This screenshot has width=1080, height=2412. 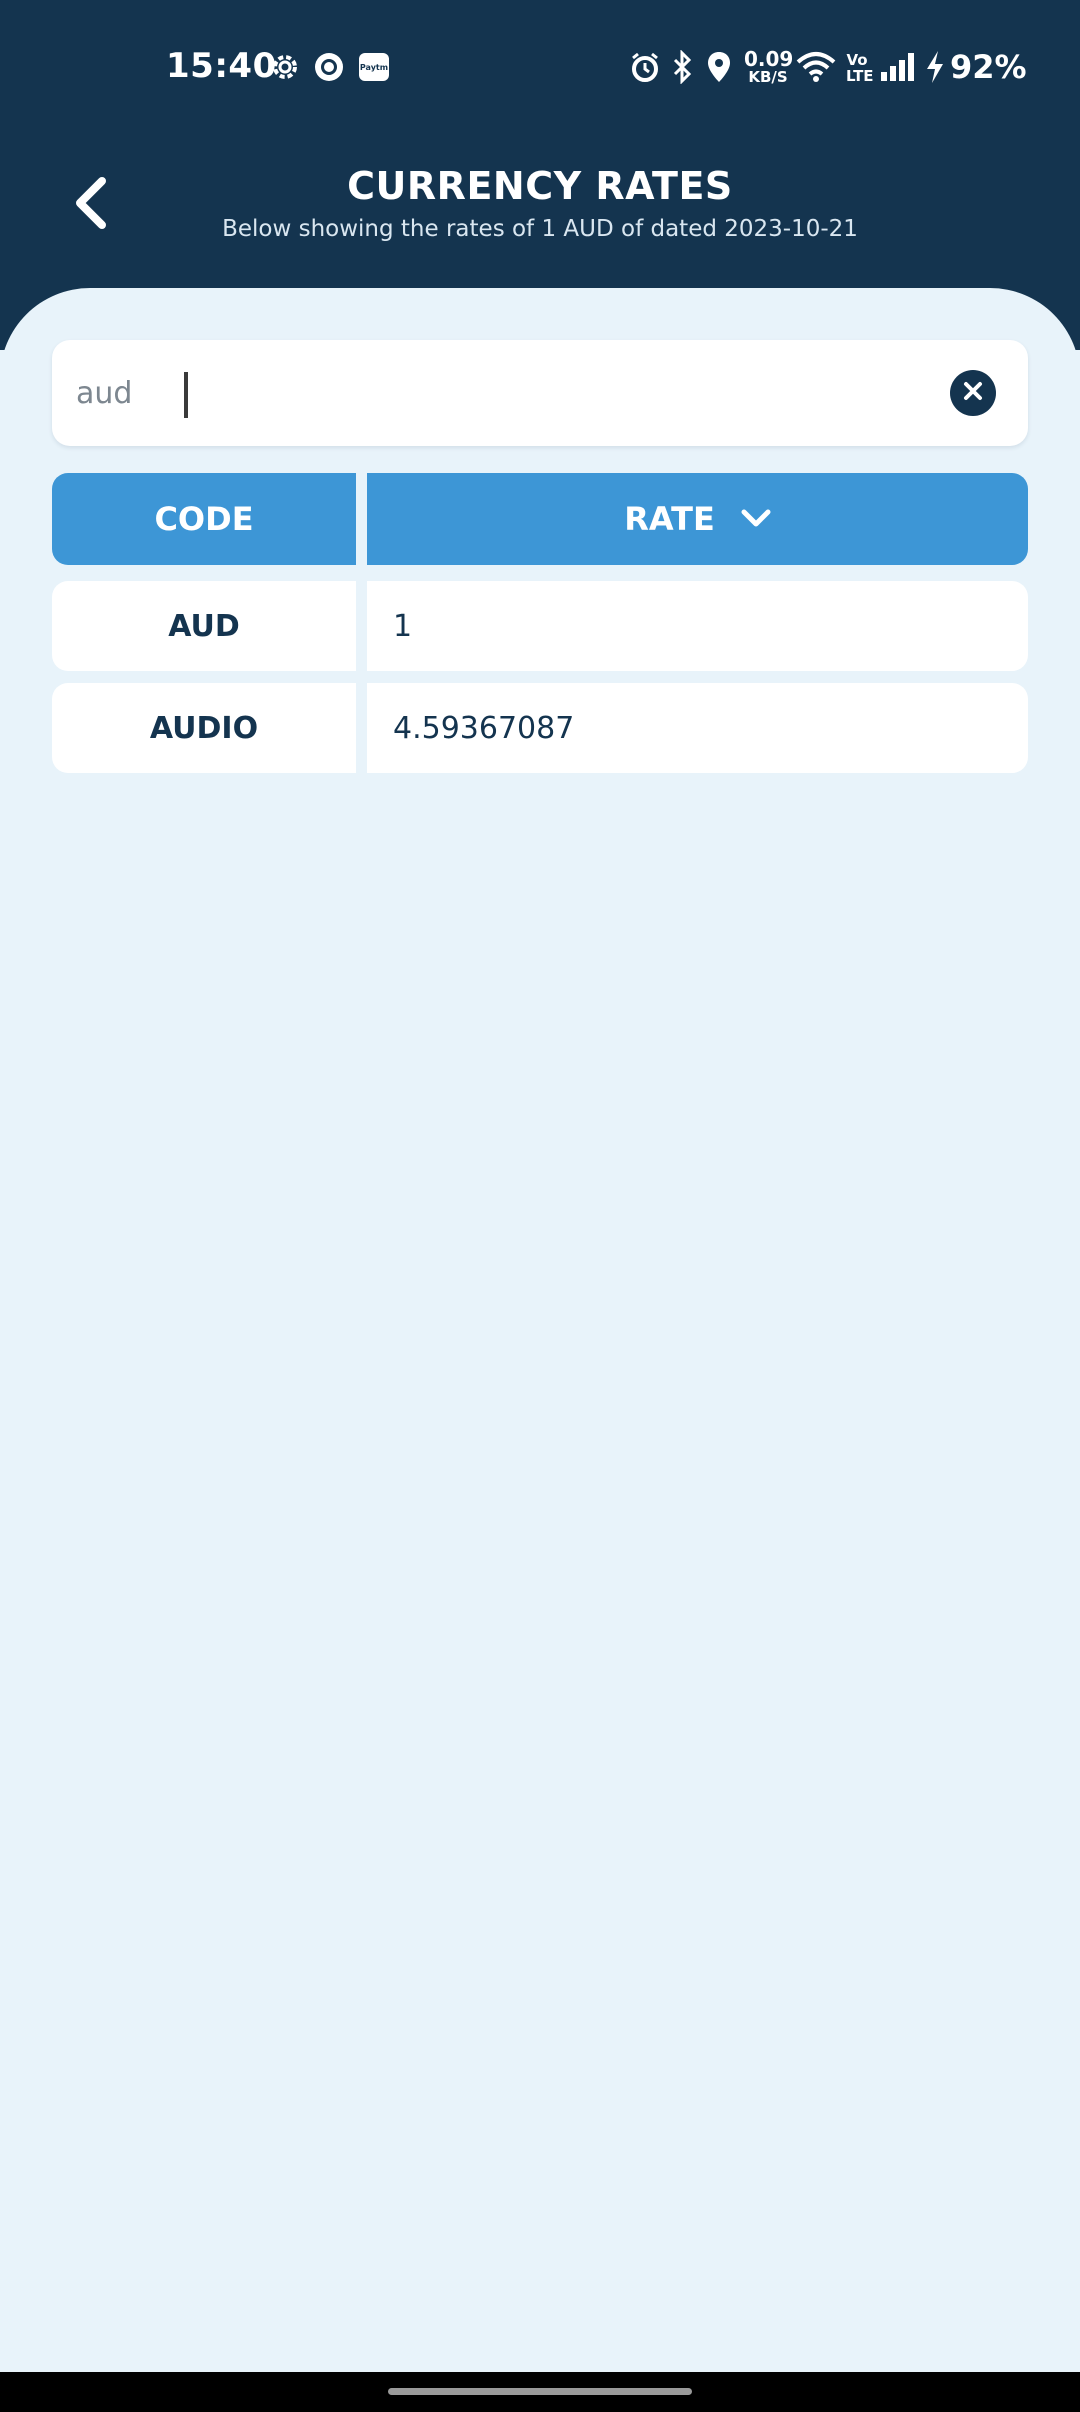 I want to click on alarm-icon, so click(x=645, y=69).